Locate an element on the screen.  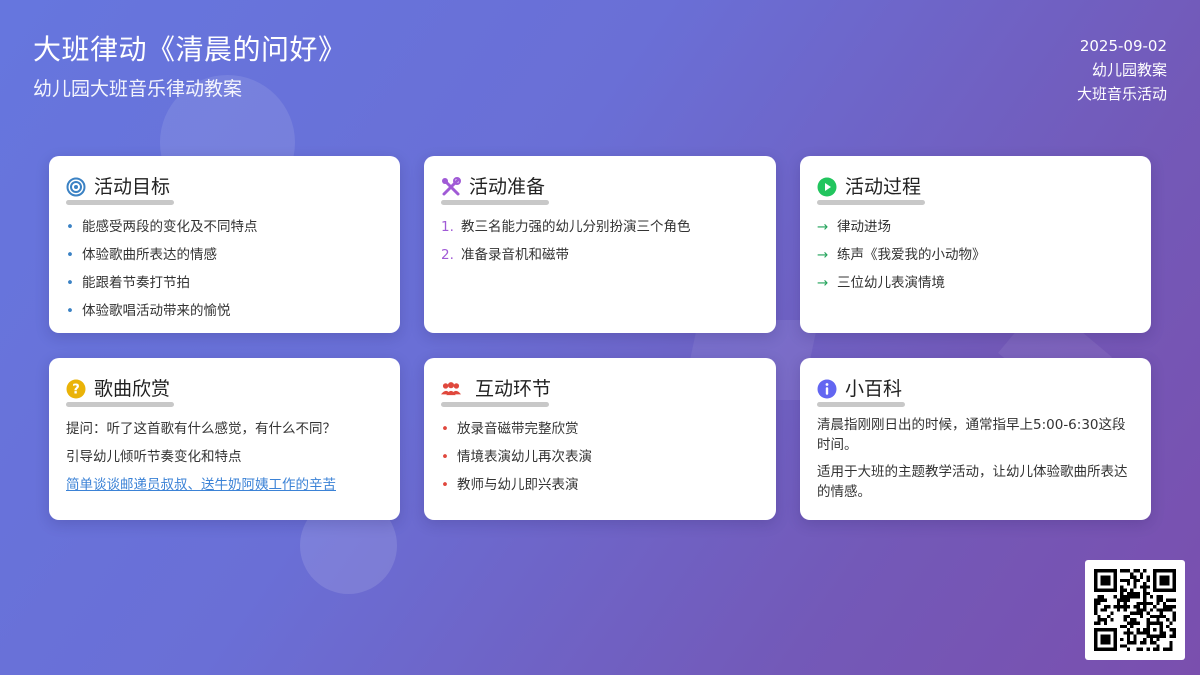
card-preparation: 活动准备 1. 教三名能力强的幼儿分别扮演三个角色 2. 准备录音机和磁带 is located at coordinates (600, 244).